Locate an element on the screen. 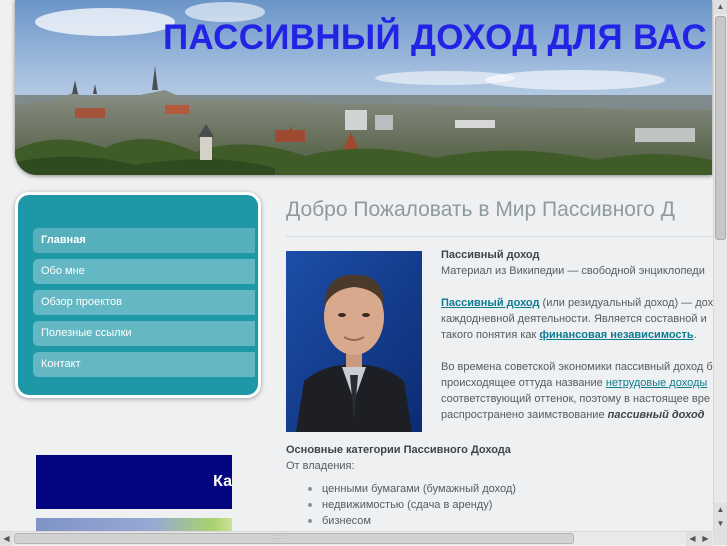 The image size is (727, 546). list-item: бизнесом is located at coordinates (410, 521).